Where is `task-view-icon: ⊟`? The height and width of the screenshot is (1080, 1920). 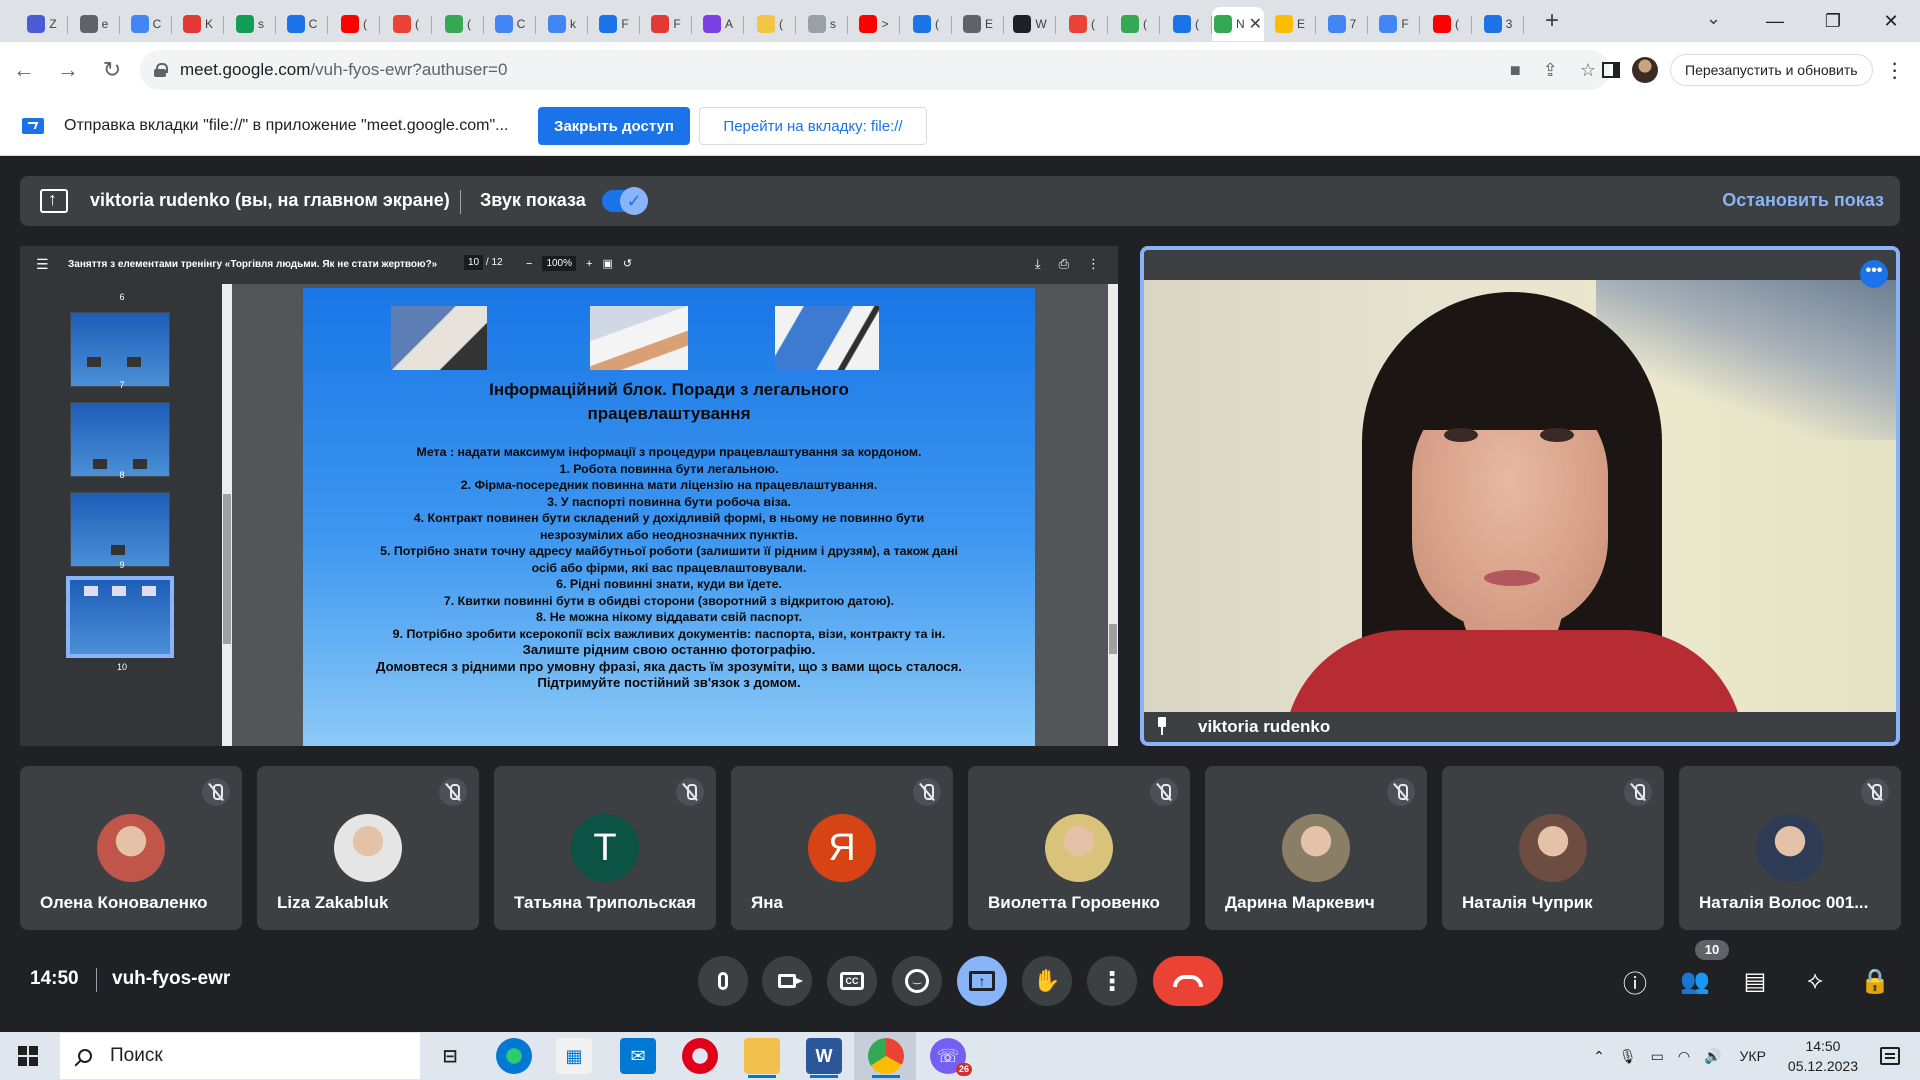 task-view-icon: ⊟ is located at coordinates (450, 1056).